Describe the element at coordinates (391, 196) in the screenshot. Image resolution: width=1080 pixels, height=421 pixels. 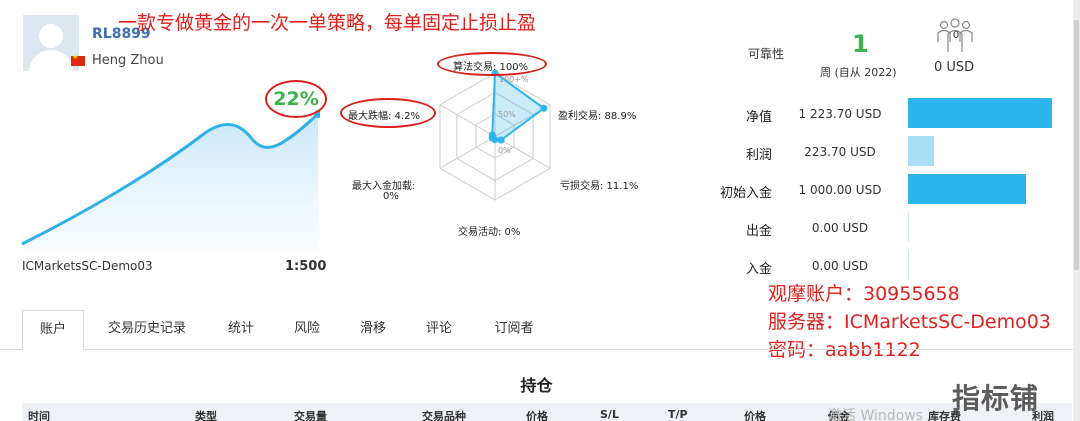
I see `radar-value-max-deposit-load: 0%` at that location.